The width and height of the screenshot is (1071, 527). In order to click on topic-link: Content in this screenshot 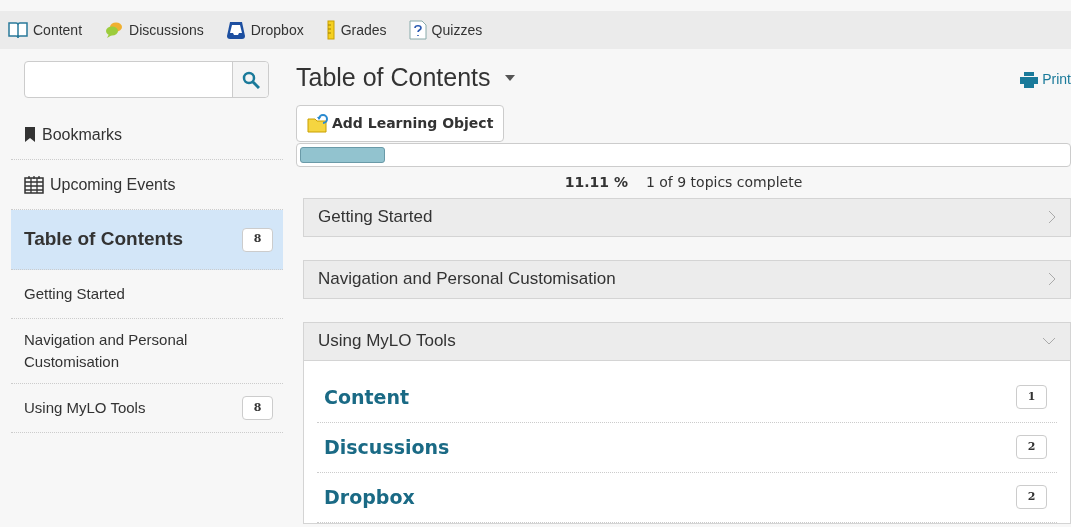, I will do `click(367, 397)`.